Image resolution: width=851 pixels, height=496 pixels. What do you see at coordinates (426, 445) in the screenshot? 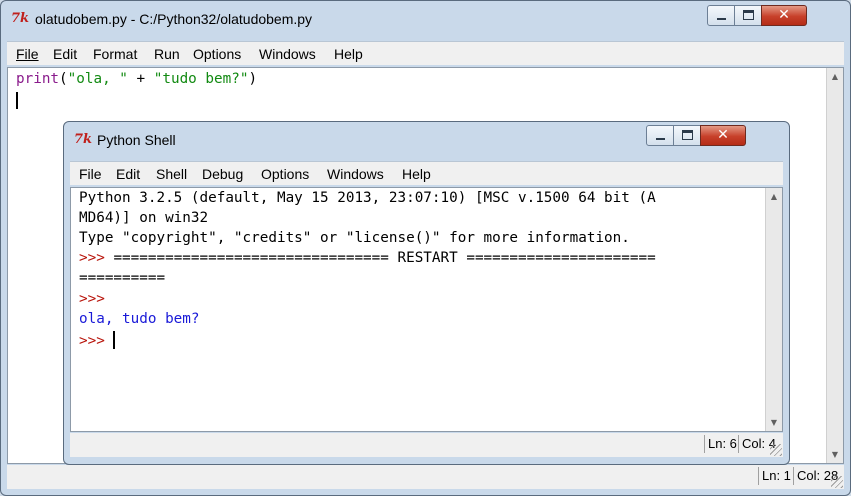
I see `shell-statusbar: Ln: 6 Col: 4` at bounding box center [426, 445].